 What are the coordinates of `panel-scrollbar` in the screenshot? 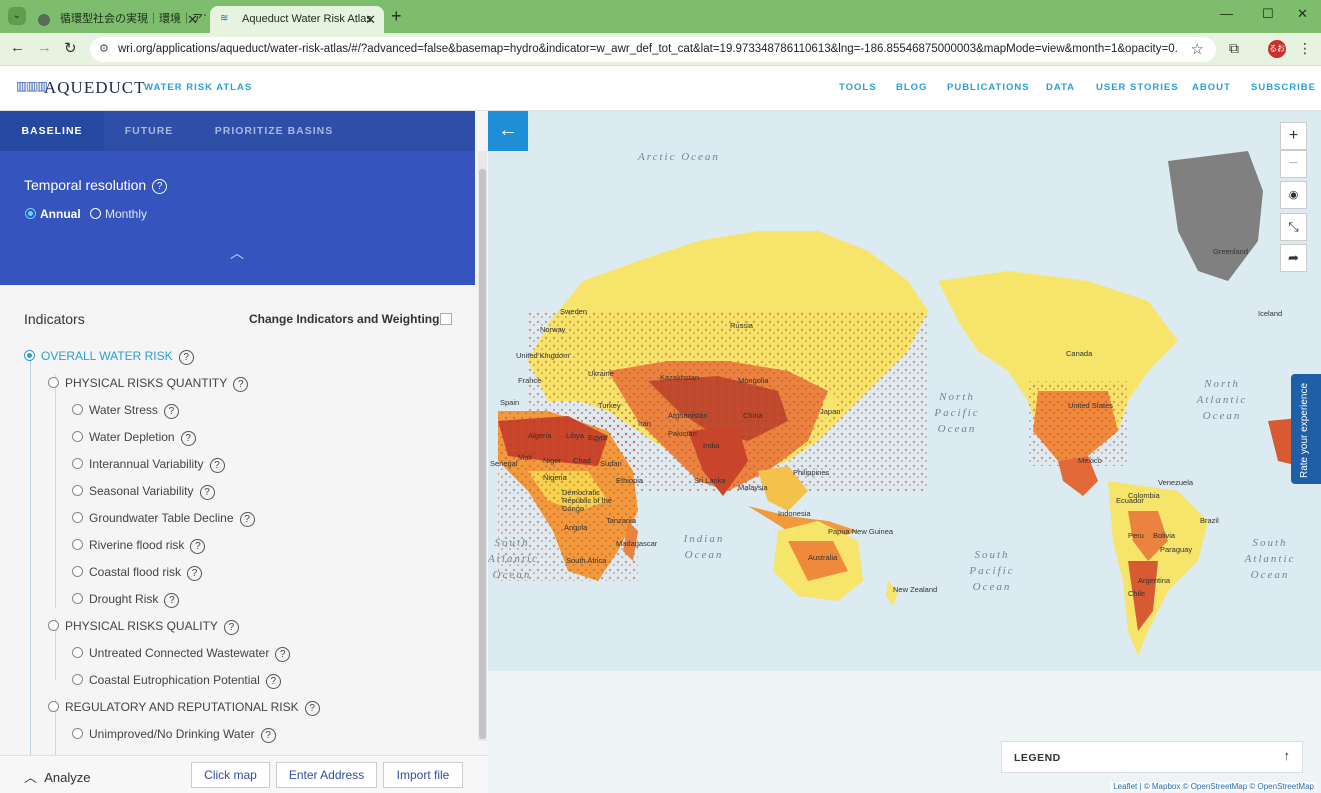 It's located at (482, 446).